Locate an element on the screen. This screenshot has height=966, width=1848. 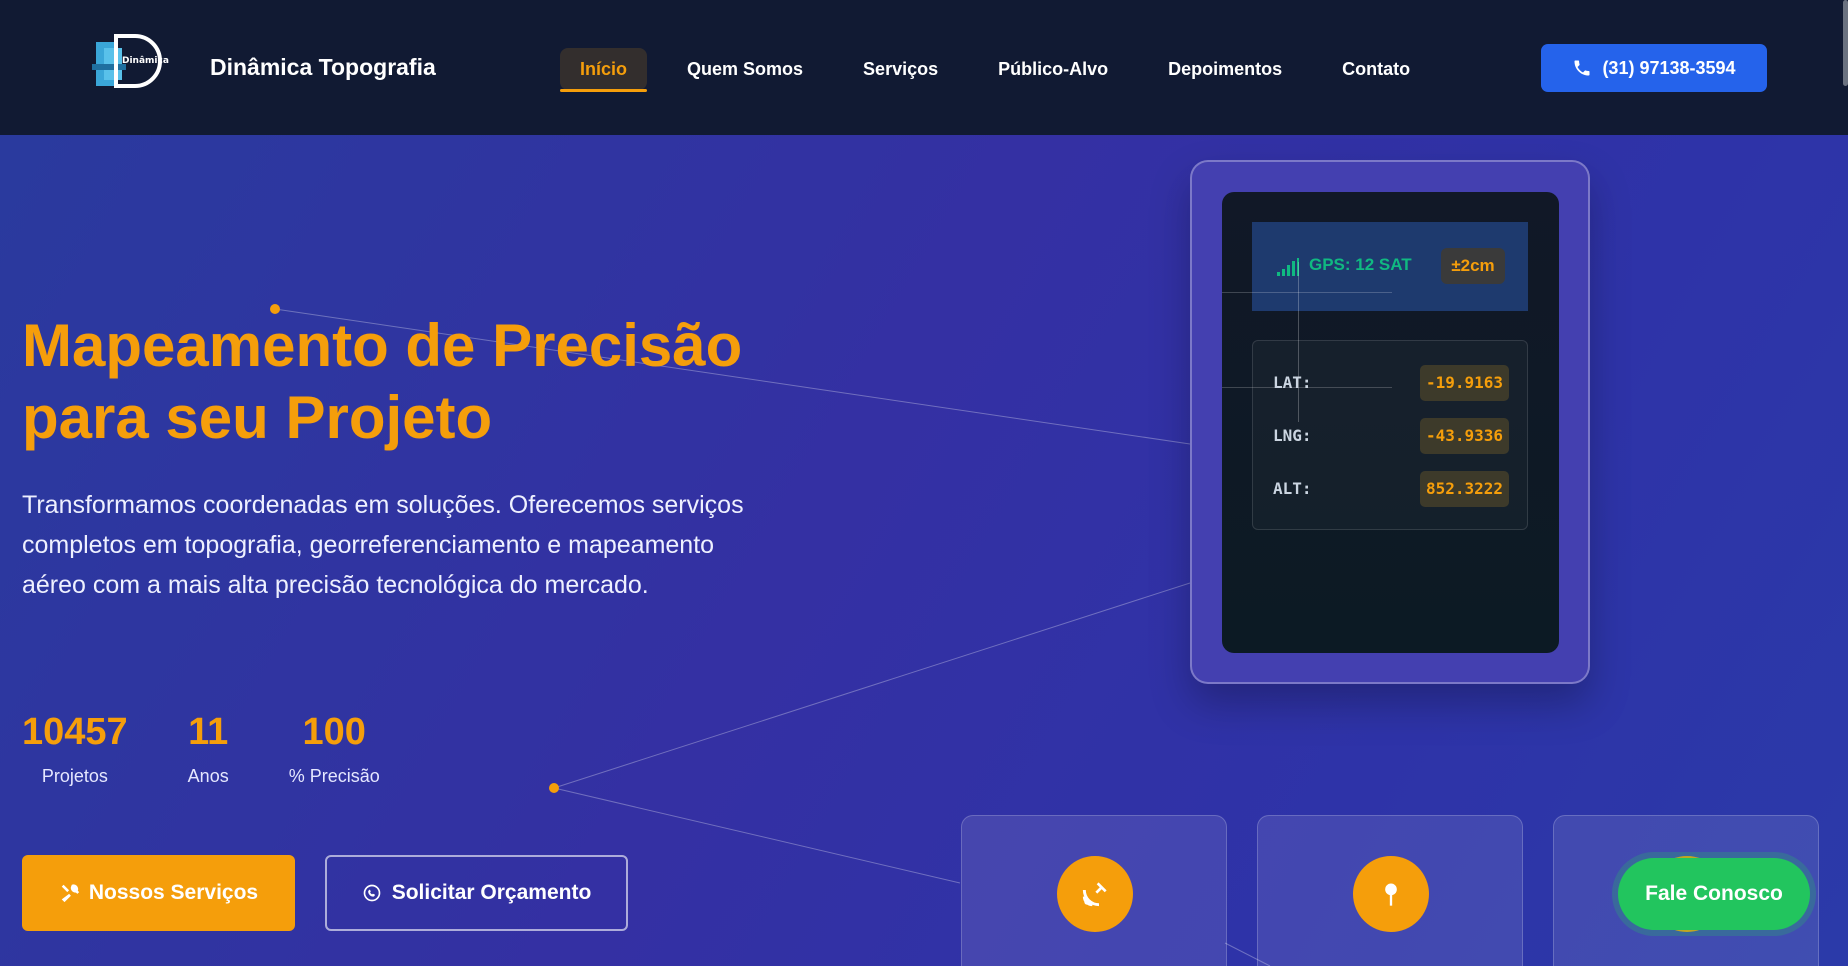
coord-row-alt: ALT: 852.3222 is located at coordinates (1391, 489).